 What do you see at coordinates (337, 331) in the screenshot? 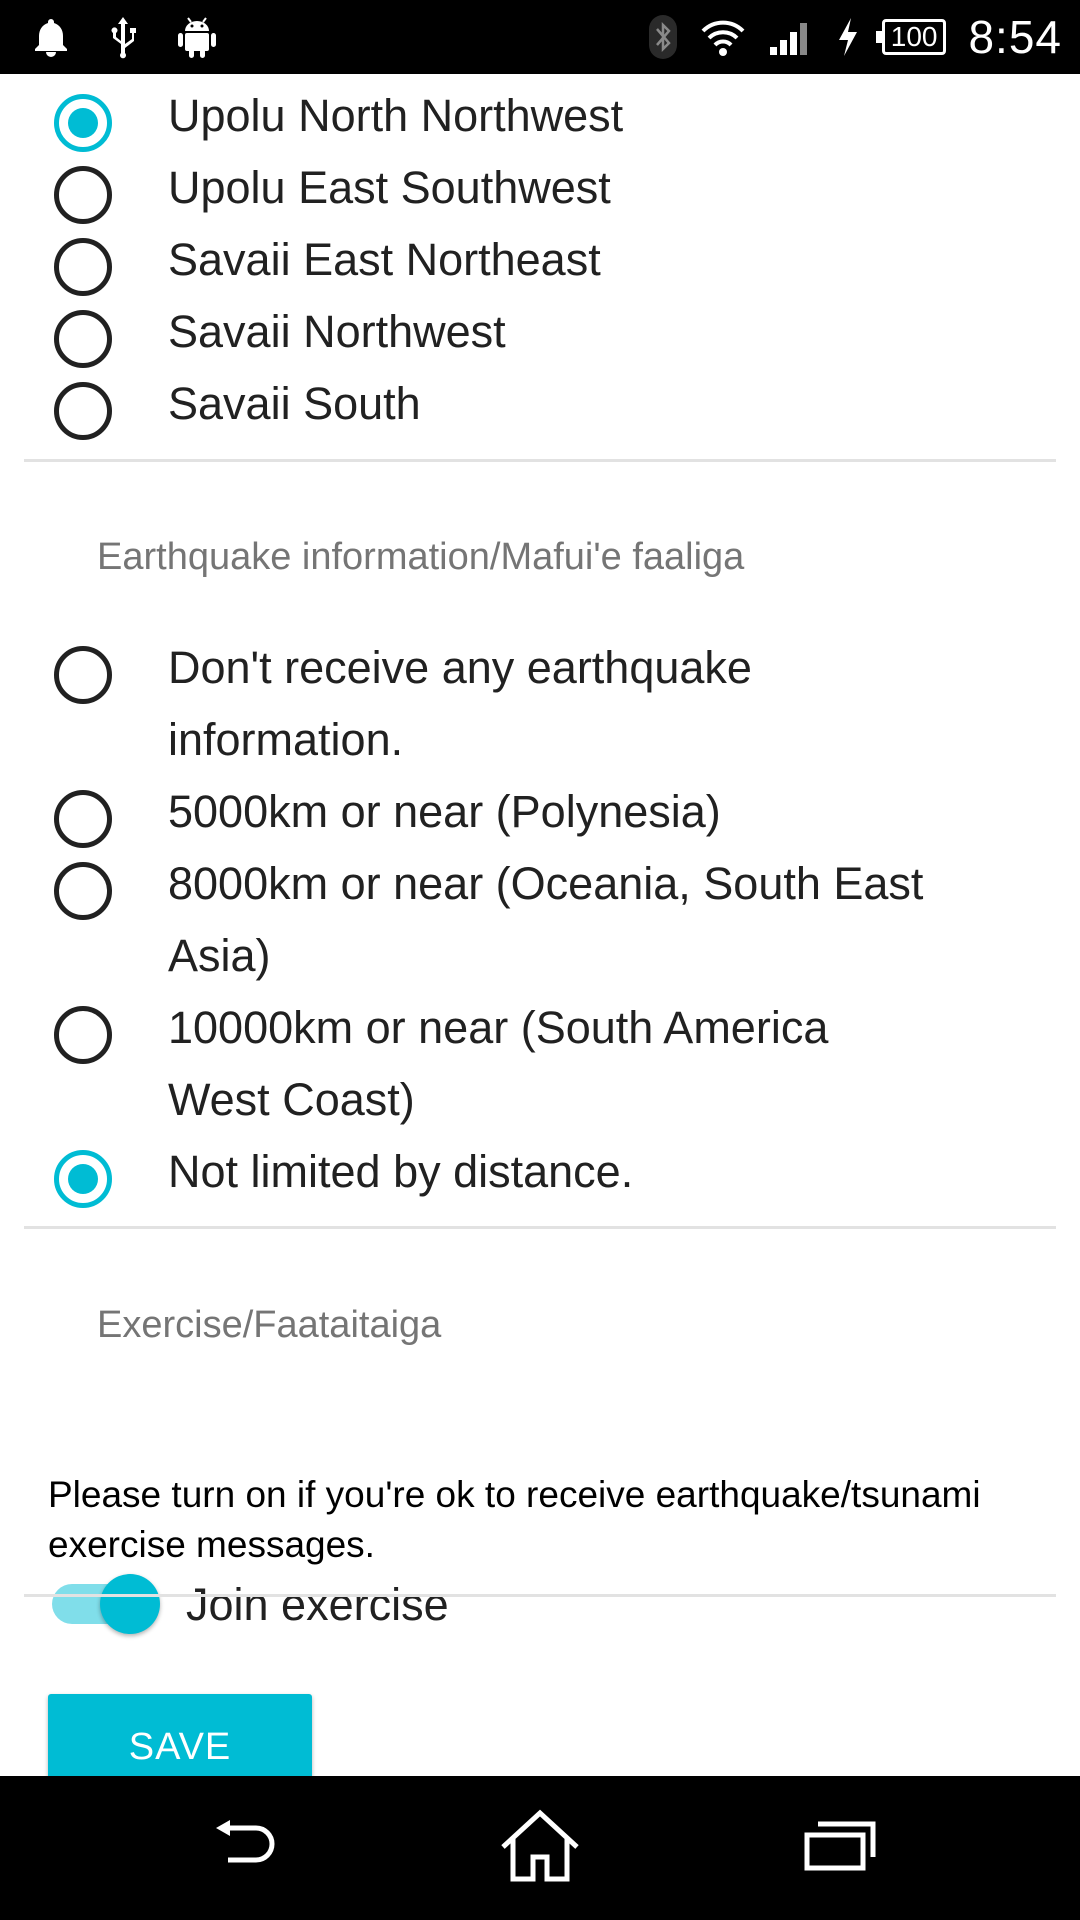
I see `radio-label: Savaii Northwest` at bounding box center [337, 331].